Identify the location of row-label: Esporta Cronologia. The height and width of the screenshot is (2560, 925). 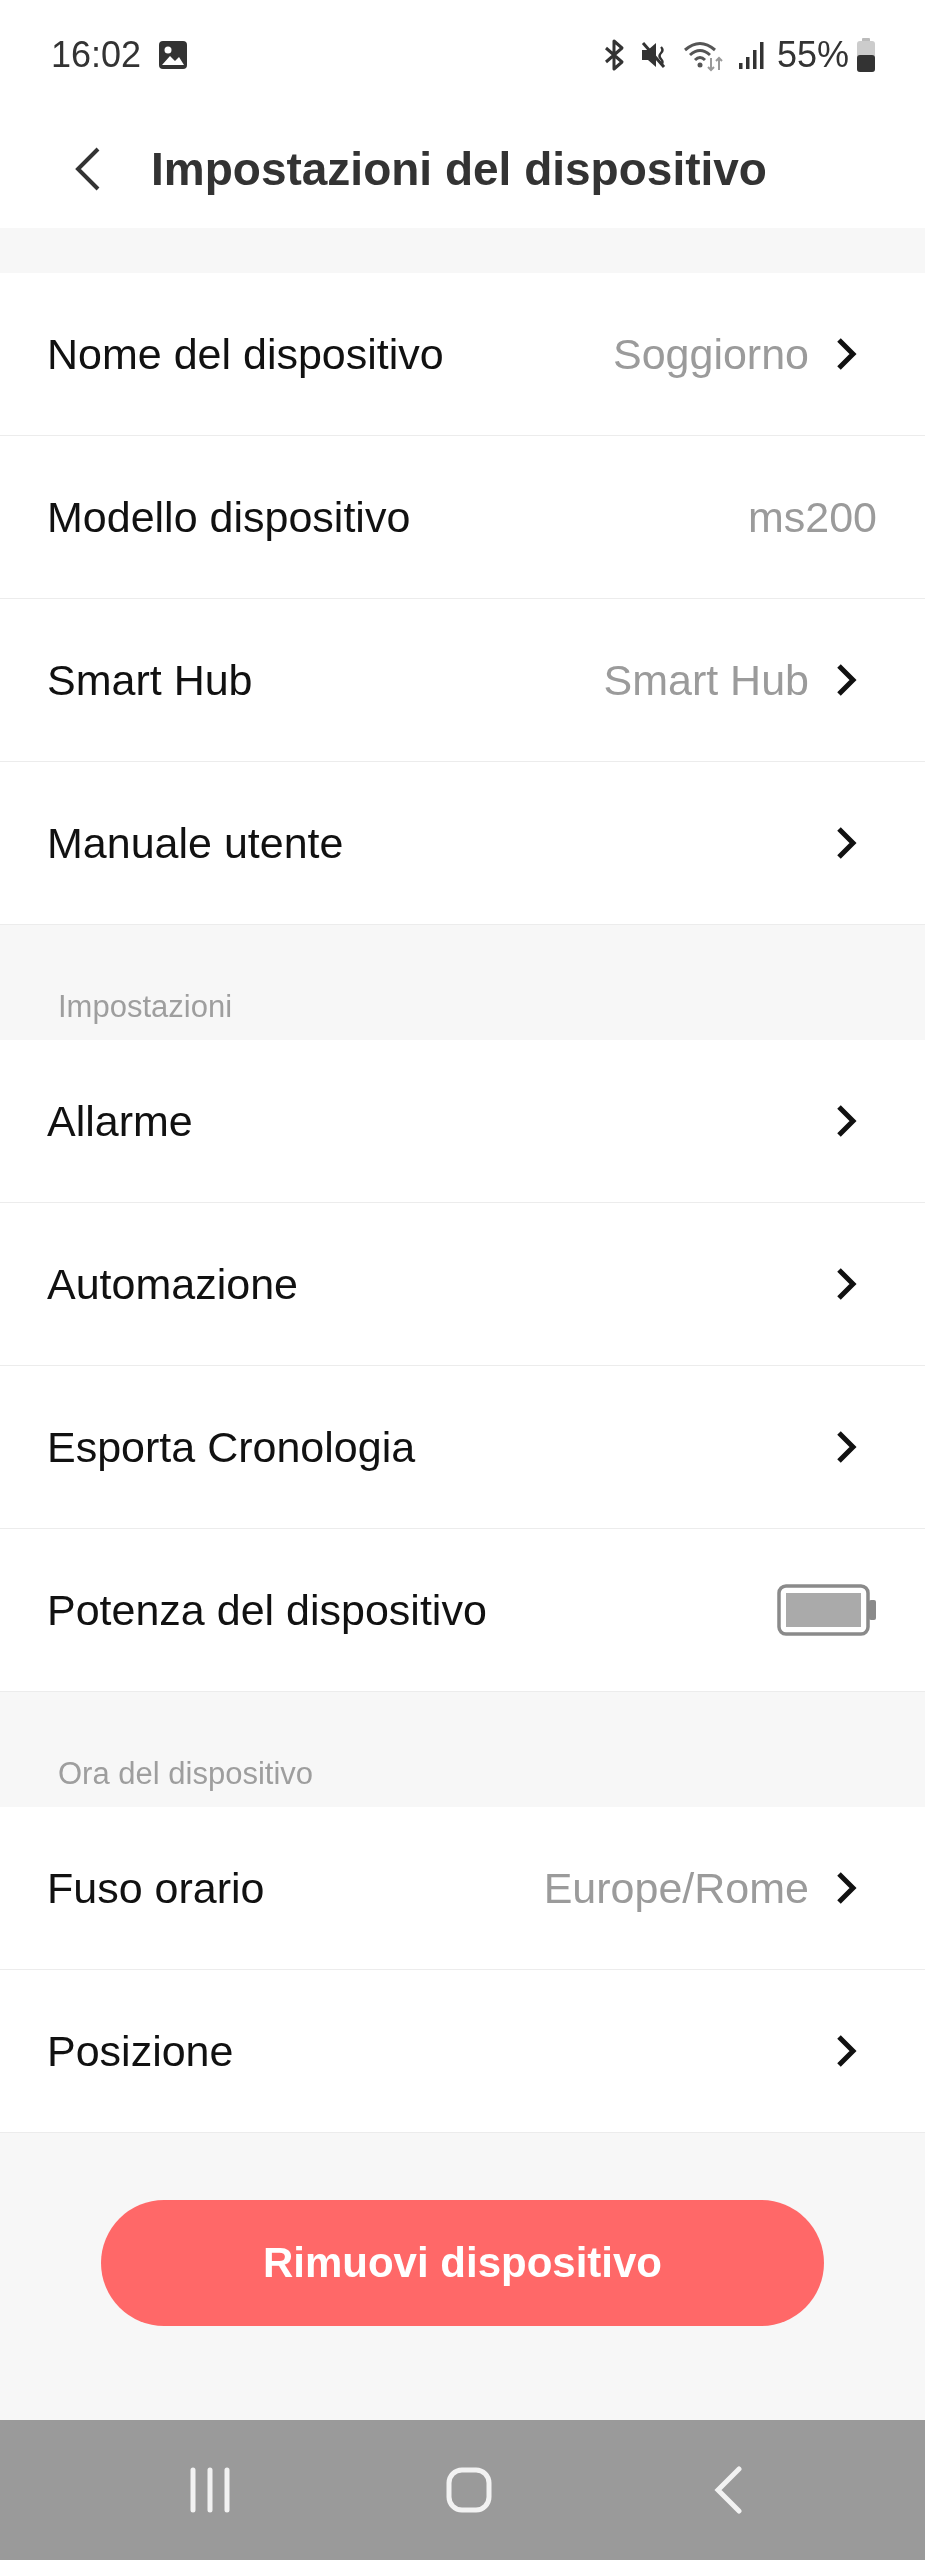
(231, 1447).